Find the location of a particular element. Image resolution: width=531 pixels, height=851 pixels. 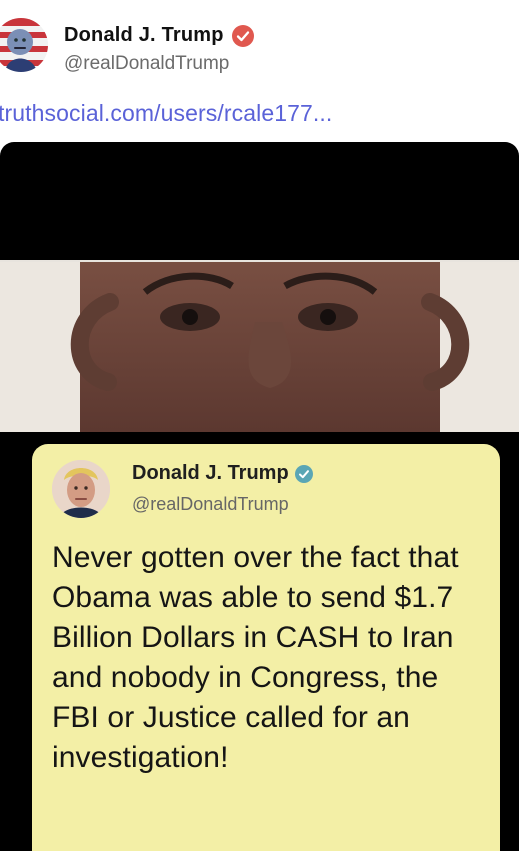

post-header: Donald J. Trump @realDonaldTrump is located at coordinates (265, 44).